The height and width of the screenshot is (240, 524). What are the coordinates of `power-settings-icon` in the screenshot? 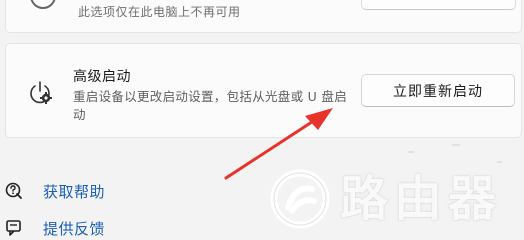 It's located at (41, 92).